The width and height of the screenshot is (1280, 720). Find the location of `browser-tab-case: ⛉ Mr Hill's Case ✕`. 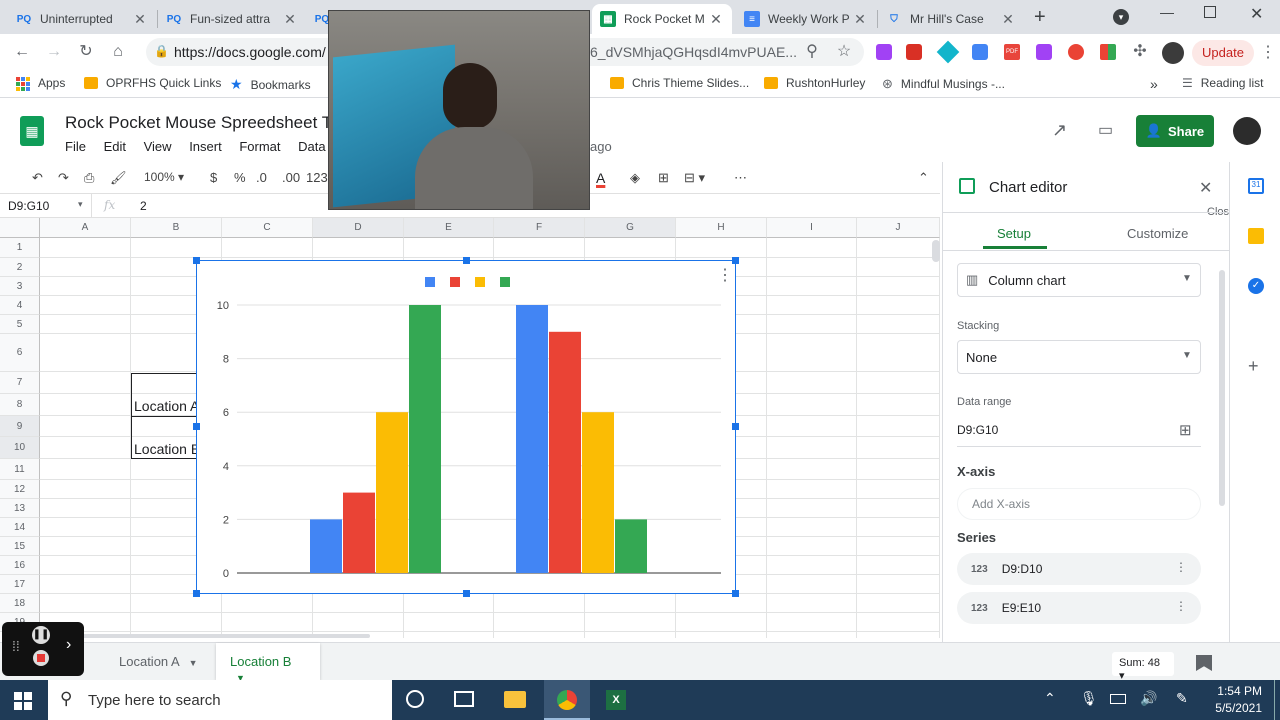

browser-tab-case: ⛉ Mr Hill's Case ✕ is located at coordinates (951, 19).